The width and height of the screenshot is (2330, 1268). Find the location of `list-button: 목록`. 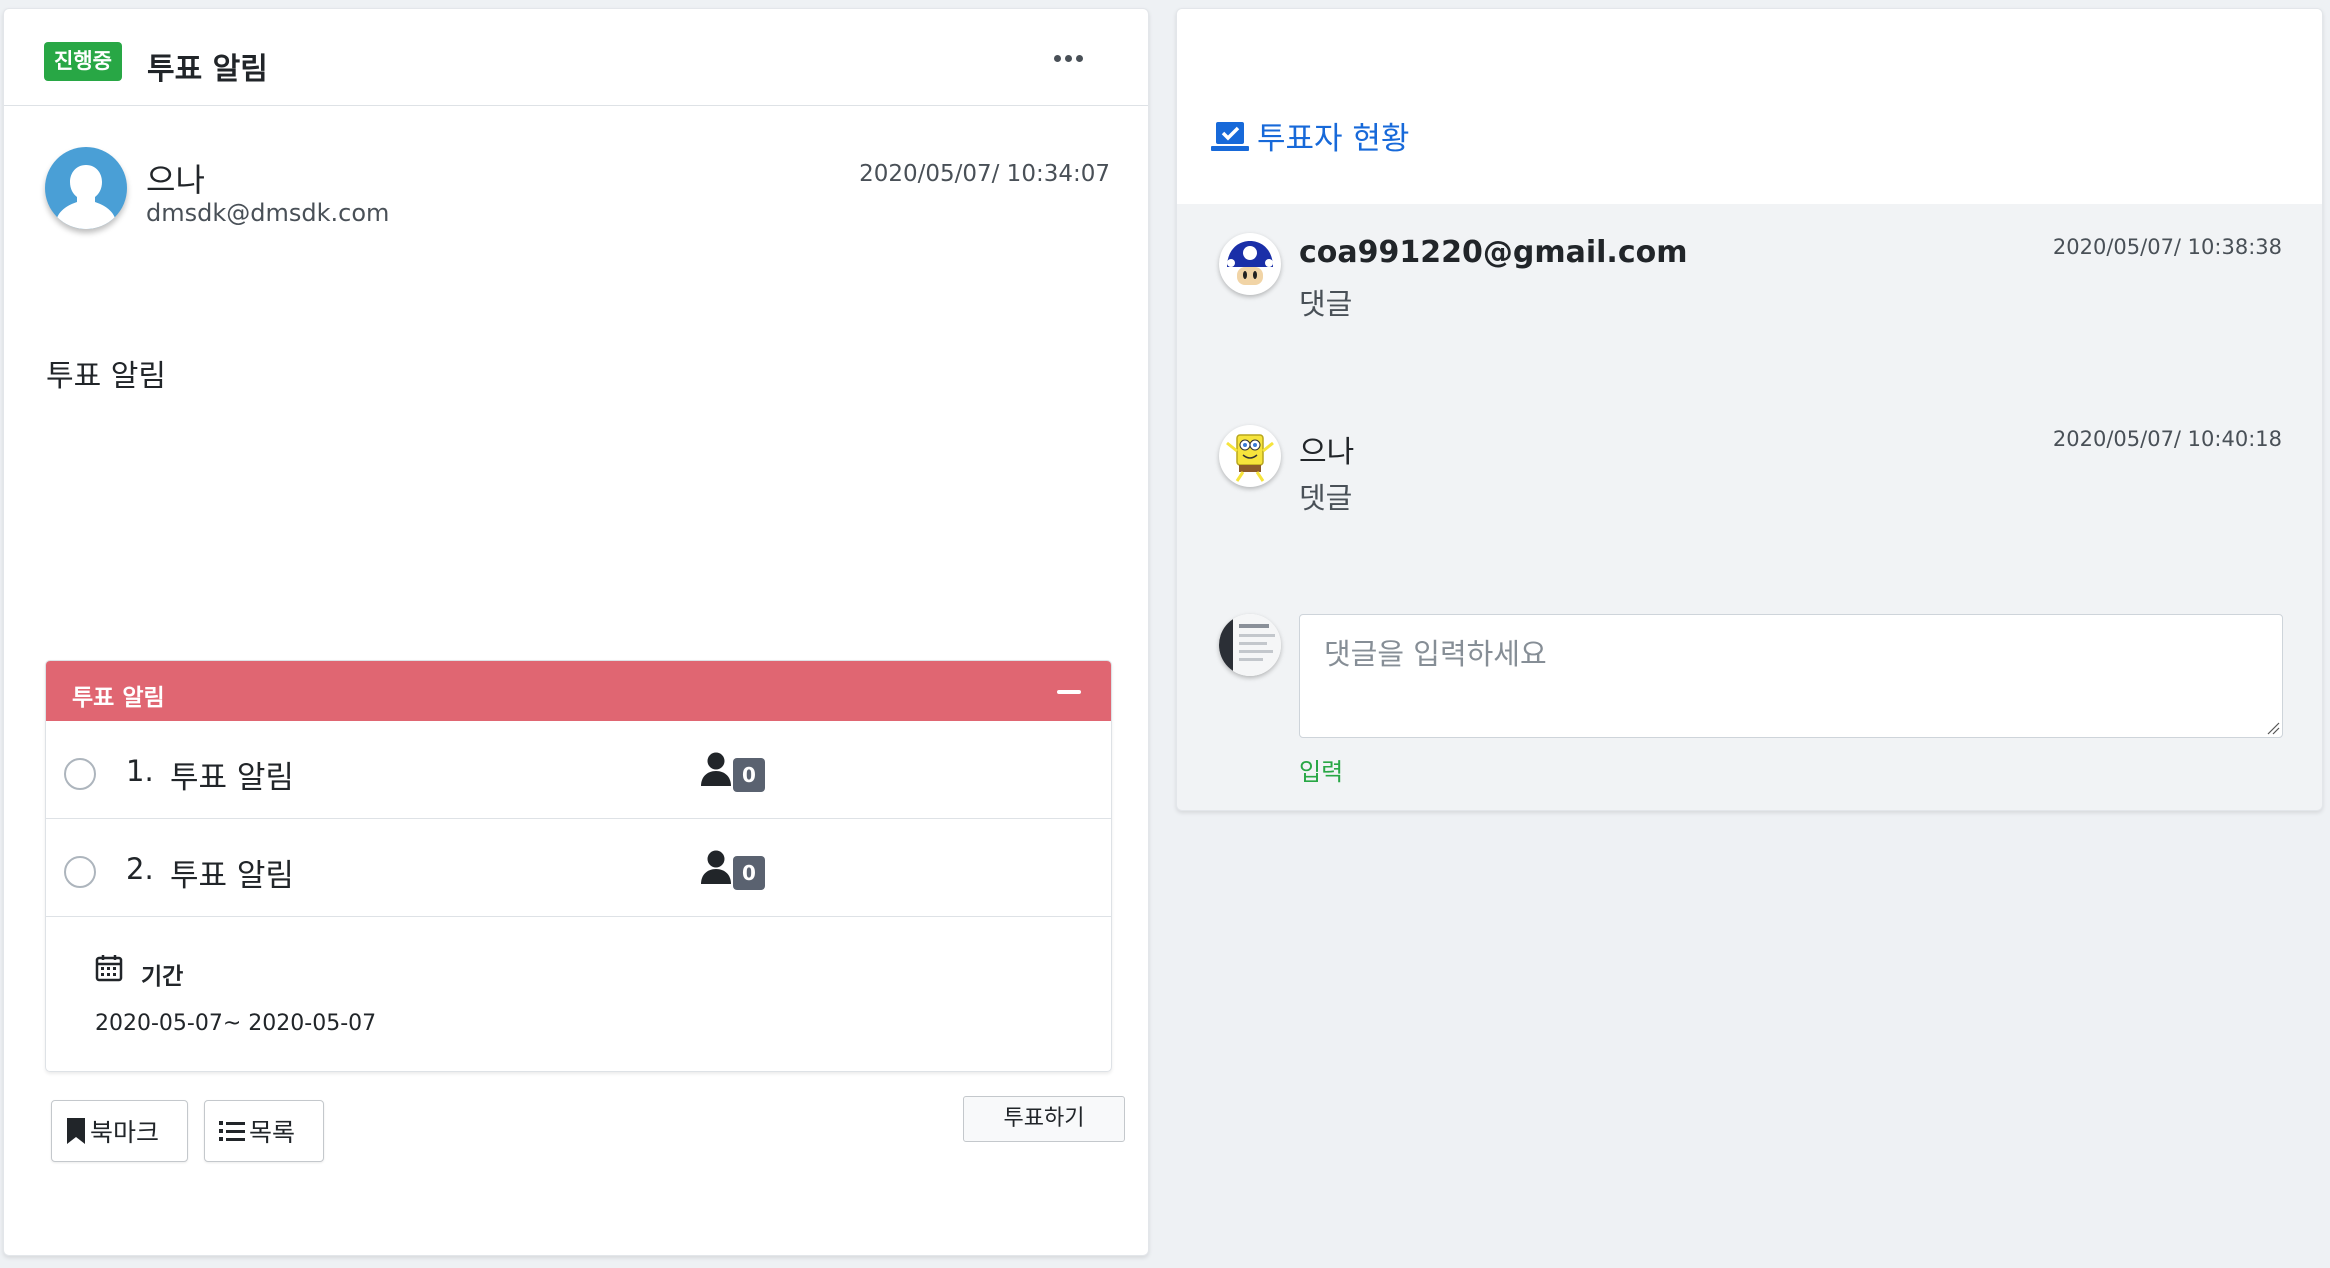

list-button: 목록 is located at coordinates (264, 1131).